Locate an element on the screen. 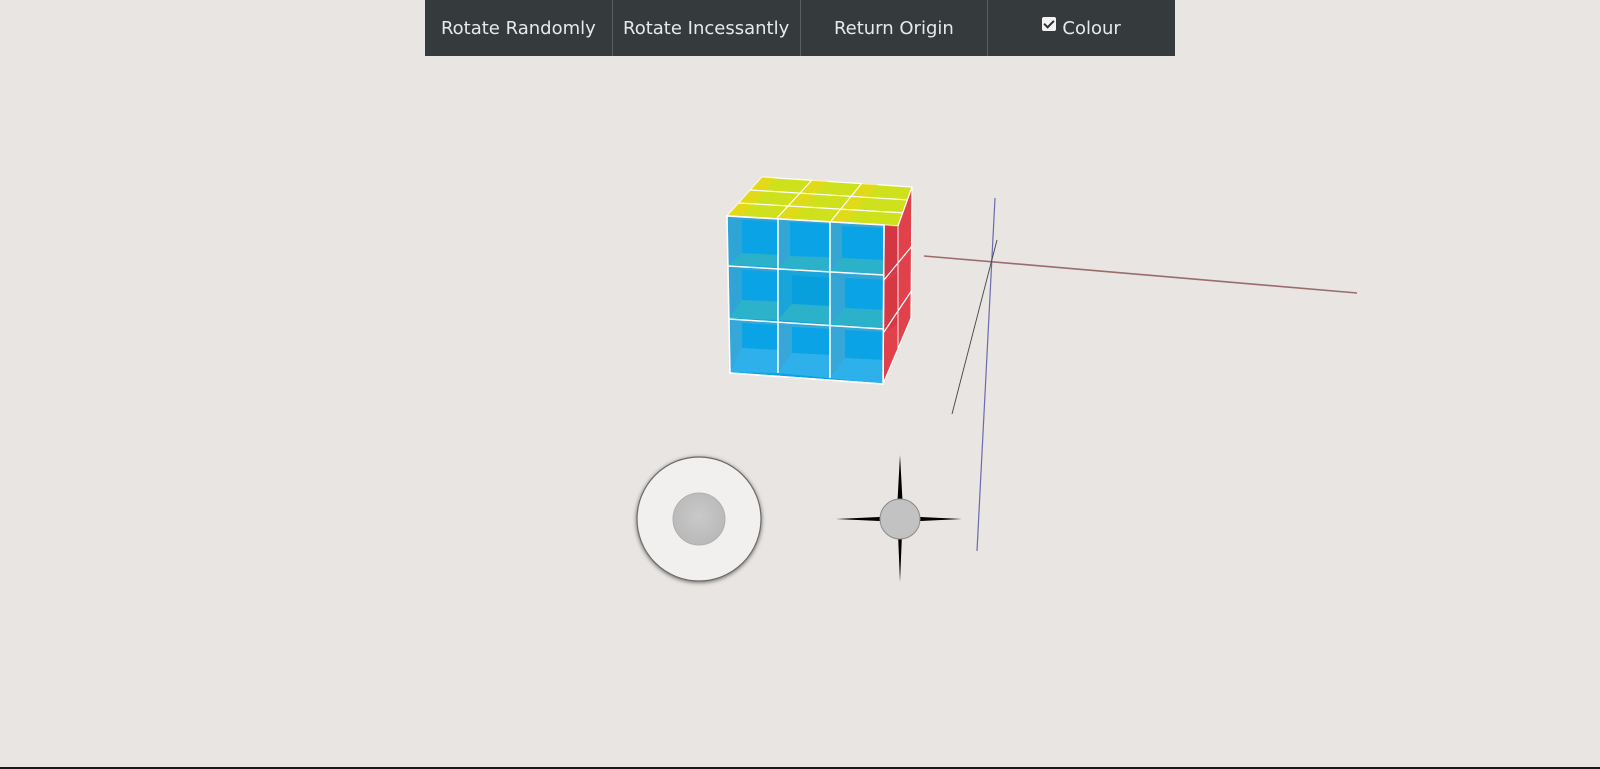 The image size is (1600, 769). rubiks-cube is located at coordinates (819, 280).